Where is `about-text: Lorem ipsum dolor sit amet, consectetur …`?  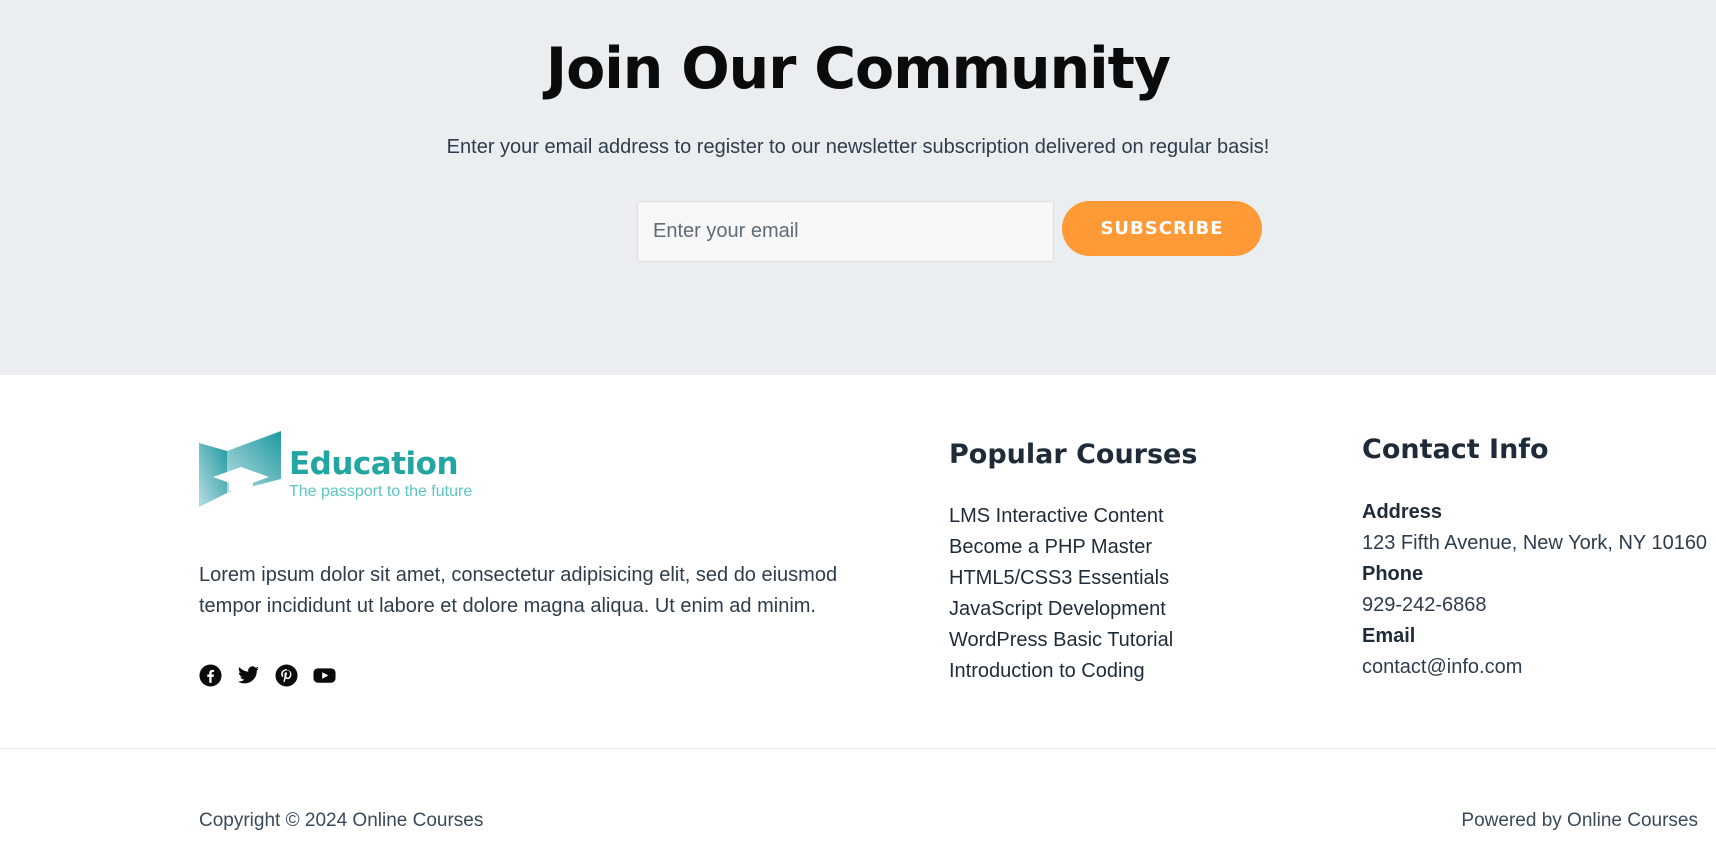
about-text: Lorem ipsum dolor sit amet, consectetur … is located at coordinates (518, 590).